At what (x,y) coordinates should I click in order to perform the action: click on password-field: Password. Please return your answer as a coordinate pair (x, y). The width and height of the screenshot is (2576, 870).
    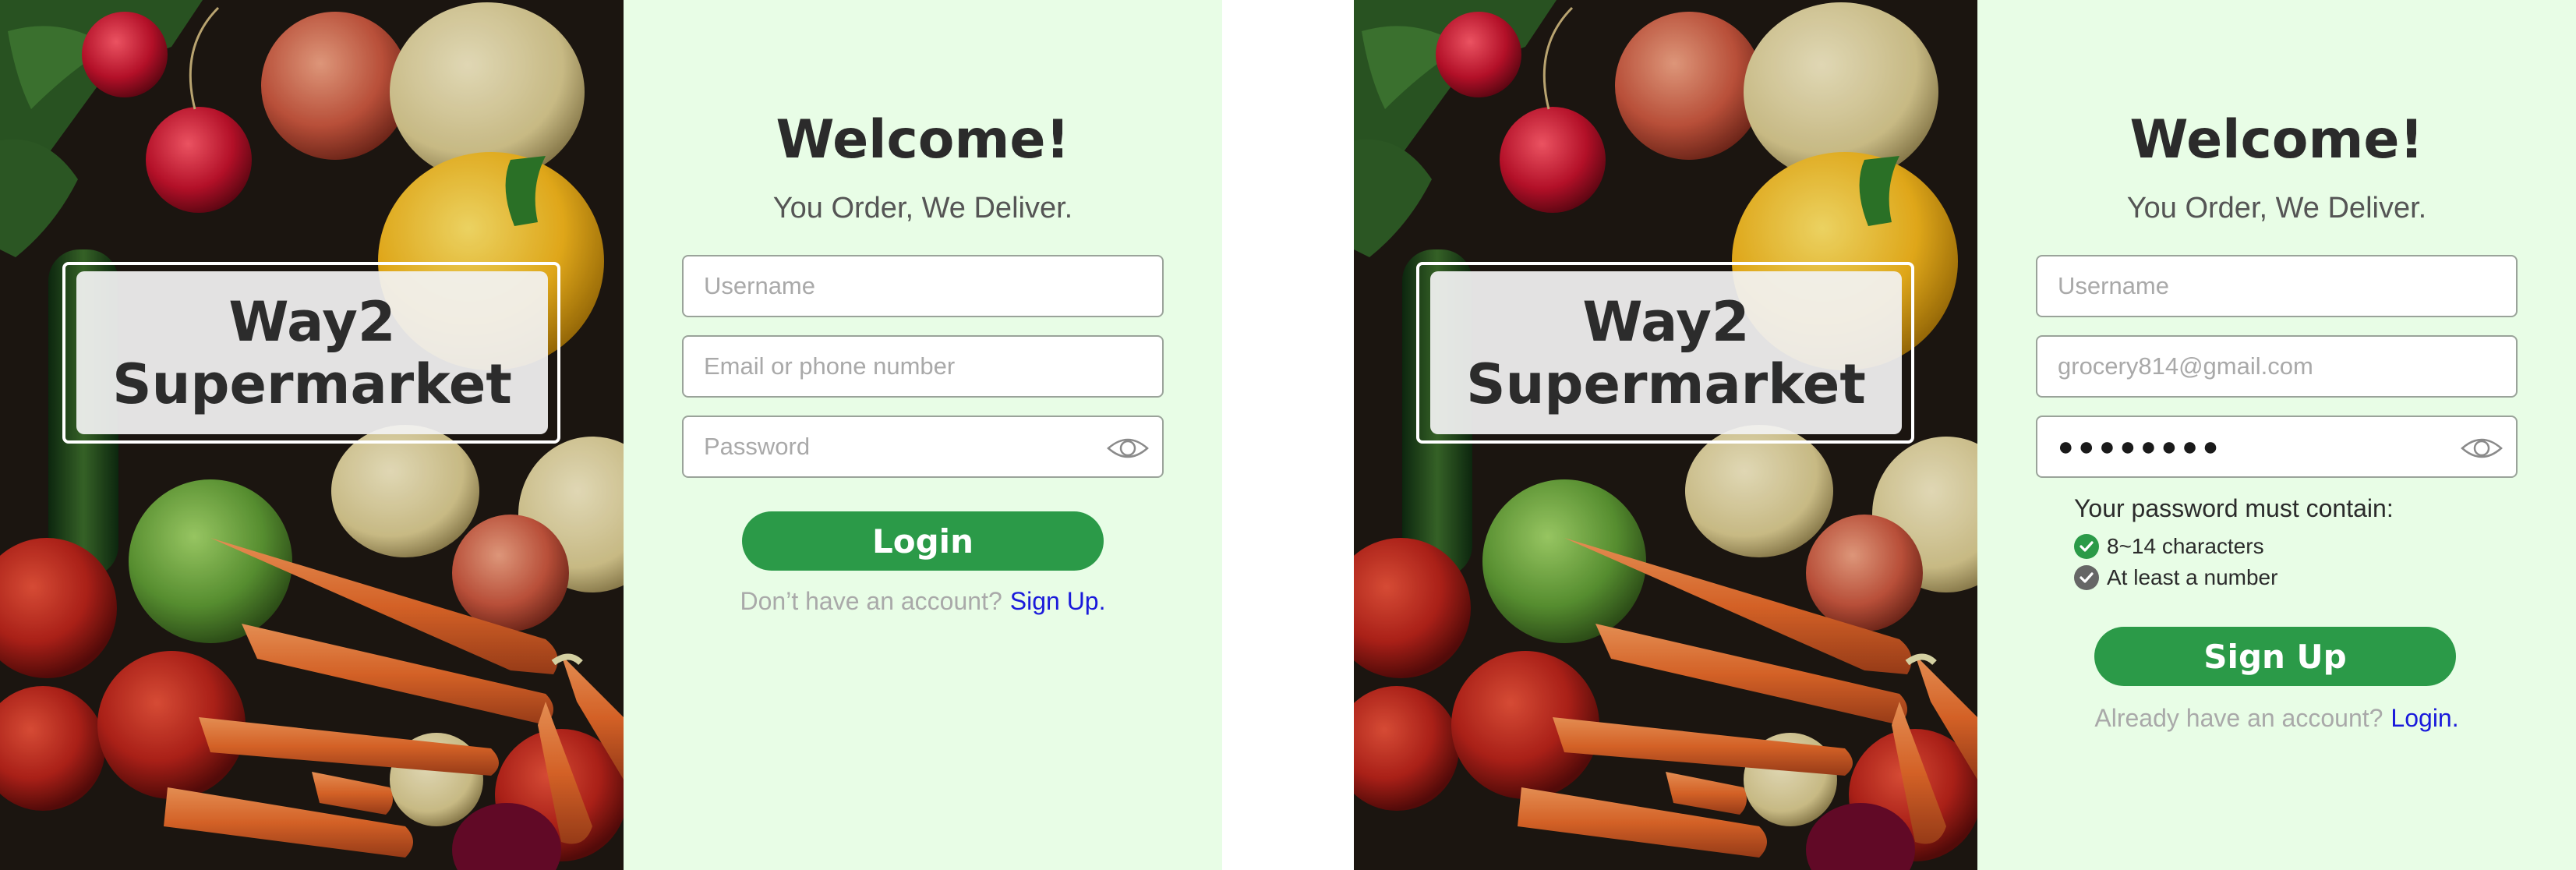
    Looking at the image, I should click on (923, 447).